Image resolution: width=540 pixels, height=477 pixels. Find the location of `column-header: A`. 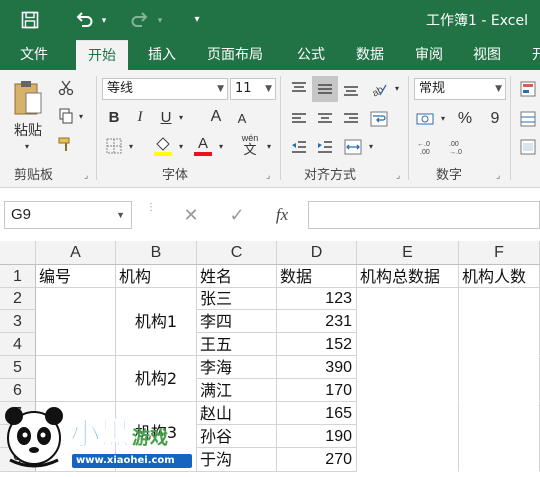

column-header: A is located at coordinates (76, 253).